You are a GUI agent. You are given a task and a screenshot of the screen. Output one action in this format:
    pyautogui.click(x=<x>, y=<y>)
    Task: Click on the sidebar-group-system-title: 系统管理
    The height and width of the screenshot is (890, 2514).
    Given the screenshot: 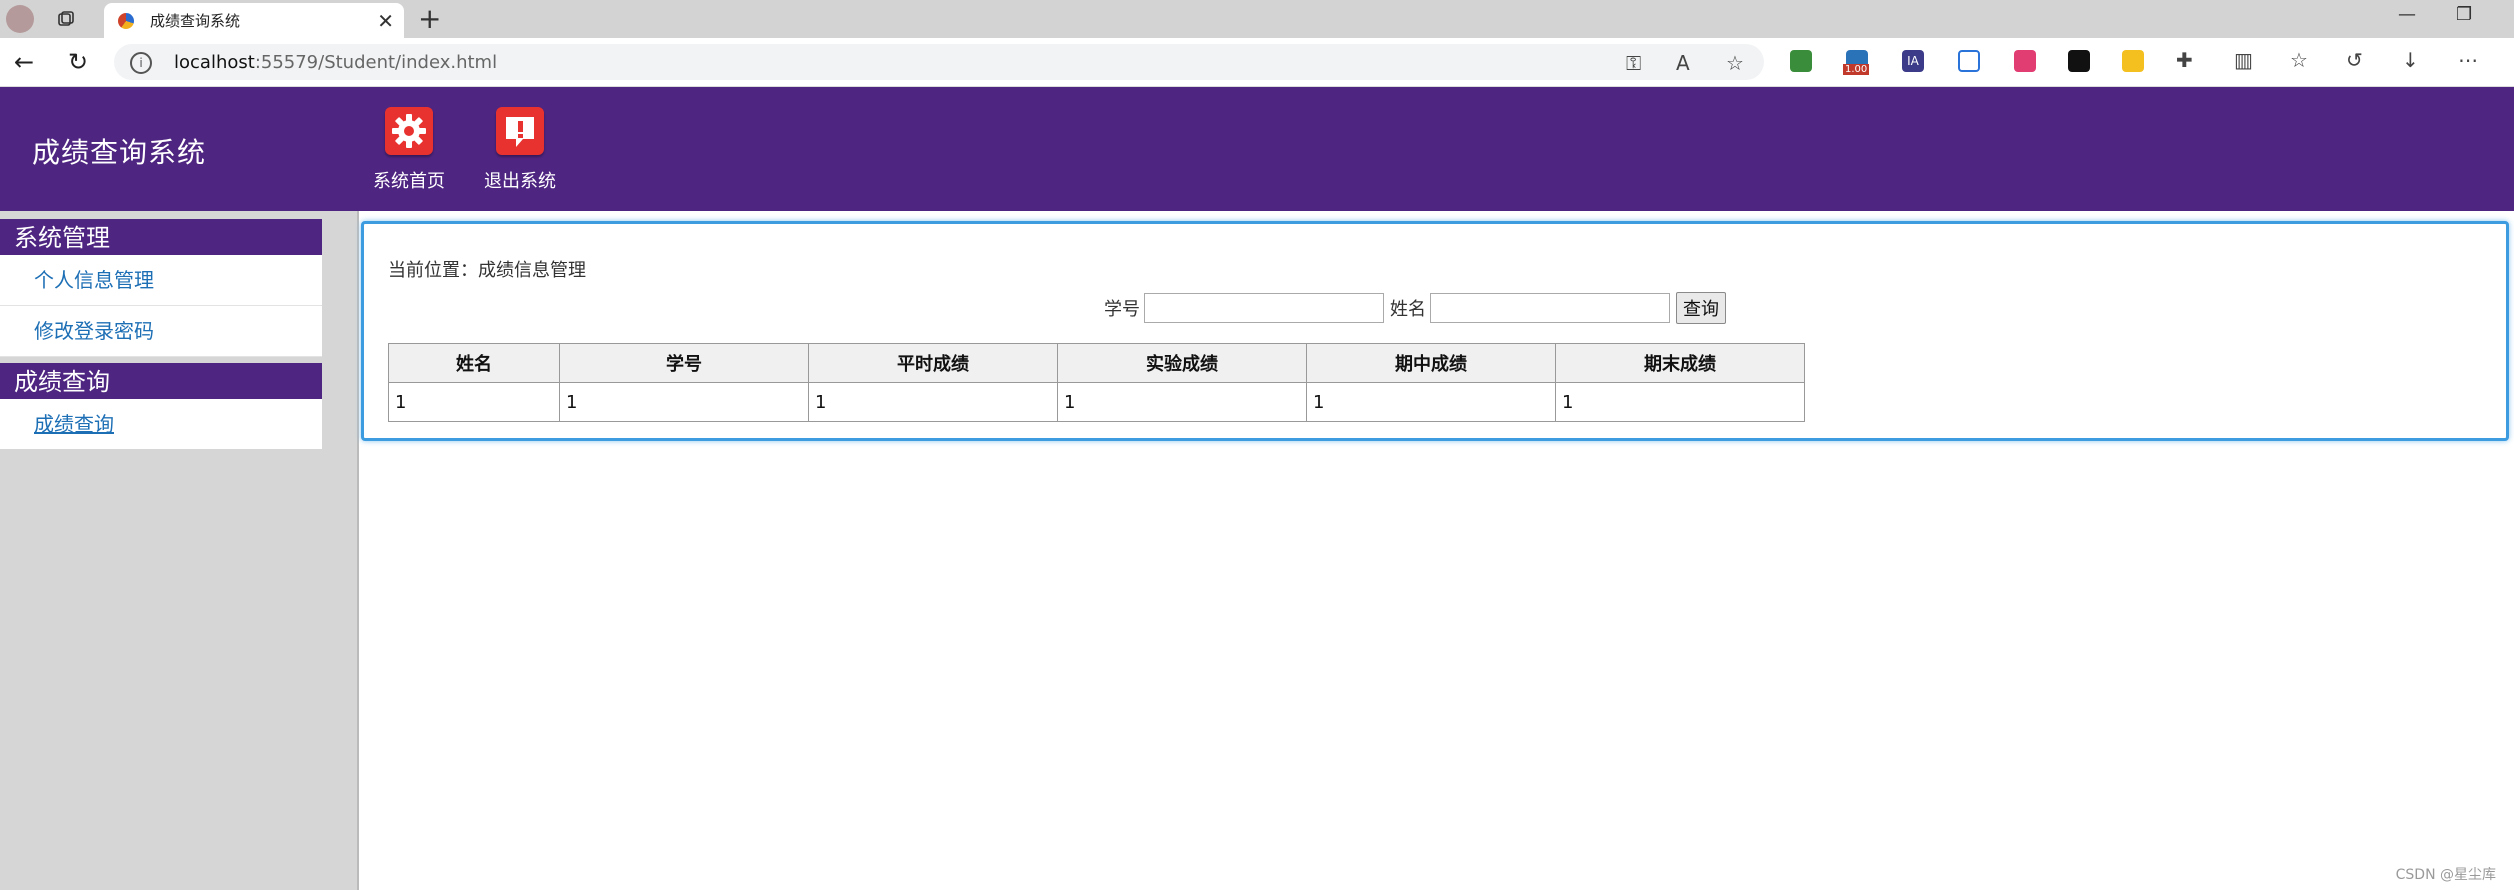 What is the action you would take?
    pyautogui.click(x=161, y=237)
    